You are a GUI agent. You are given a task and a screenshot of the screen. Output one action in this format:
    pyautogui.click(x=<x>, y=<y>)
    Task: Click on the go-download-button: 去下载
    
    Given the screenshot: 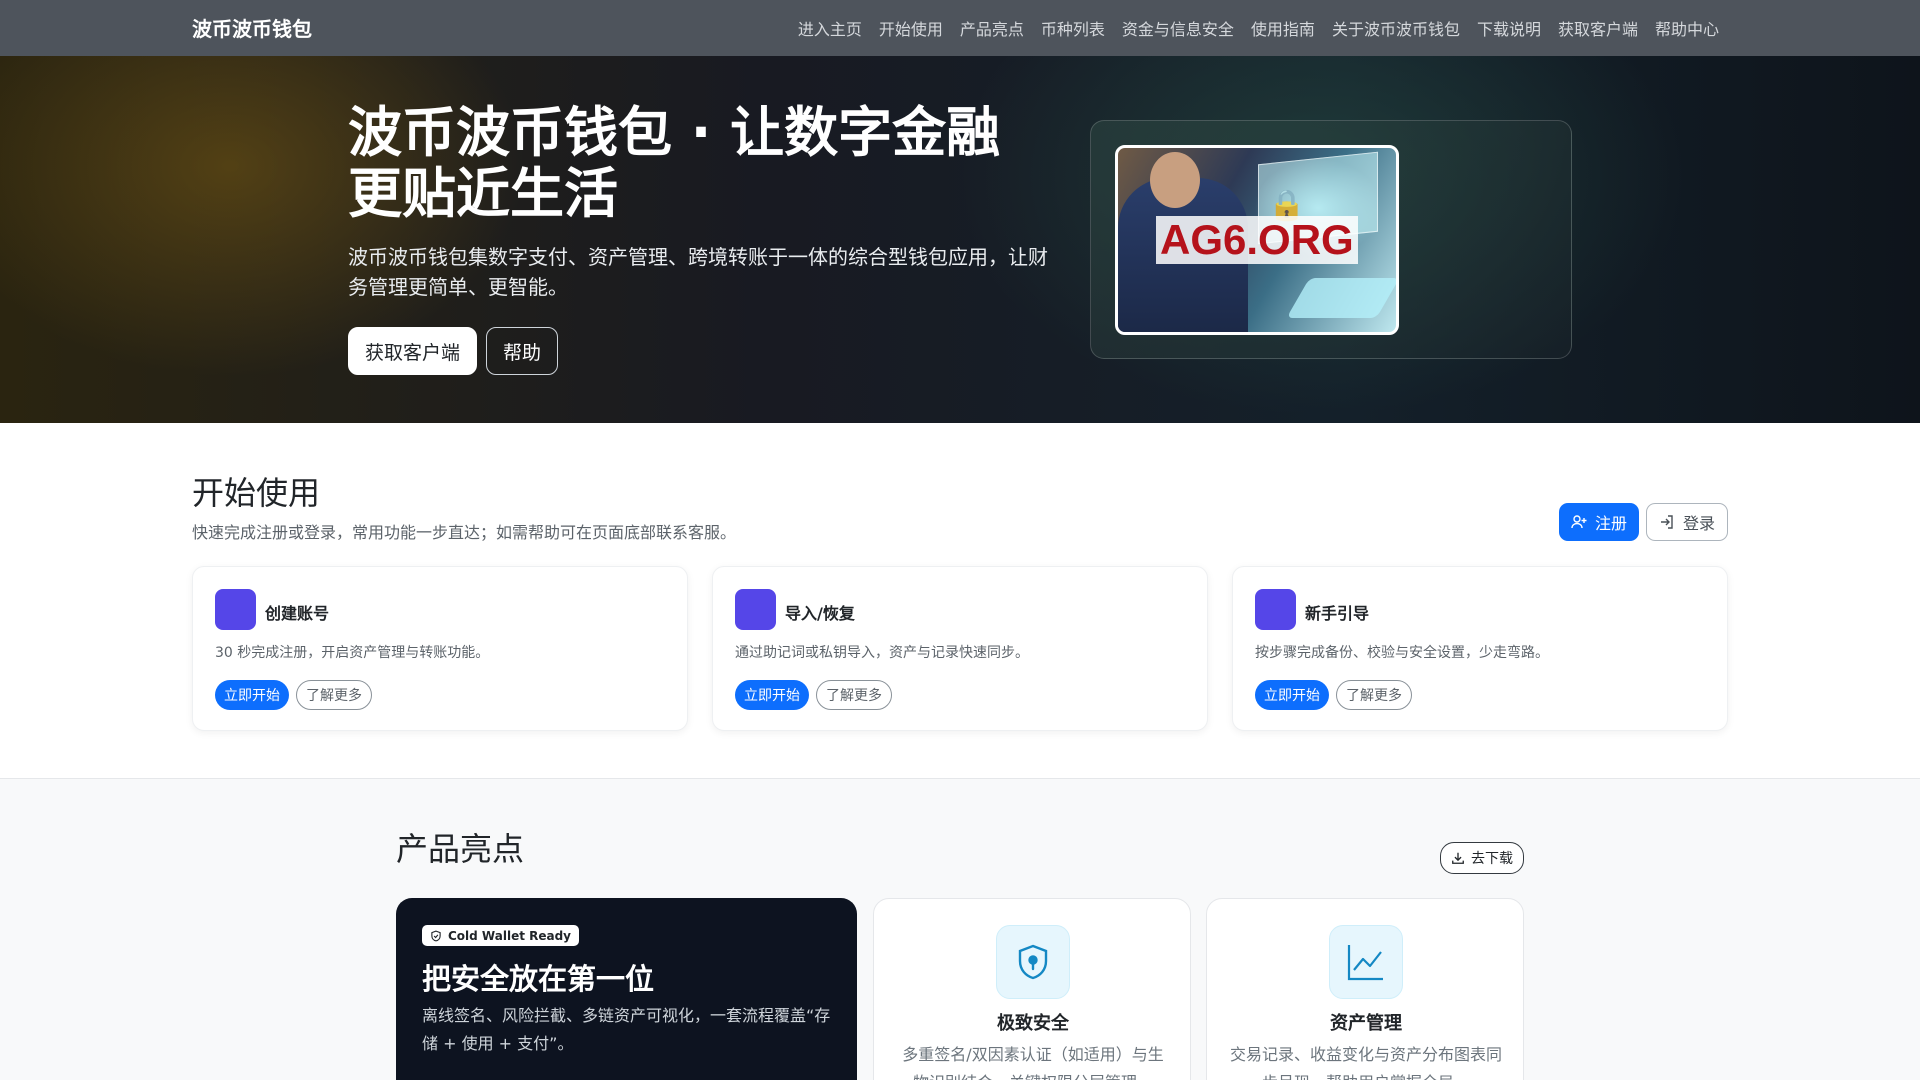 What is the action you would take?
    pyautogui.click(x=1482, y=858)
    